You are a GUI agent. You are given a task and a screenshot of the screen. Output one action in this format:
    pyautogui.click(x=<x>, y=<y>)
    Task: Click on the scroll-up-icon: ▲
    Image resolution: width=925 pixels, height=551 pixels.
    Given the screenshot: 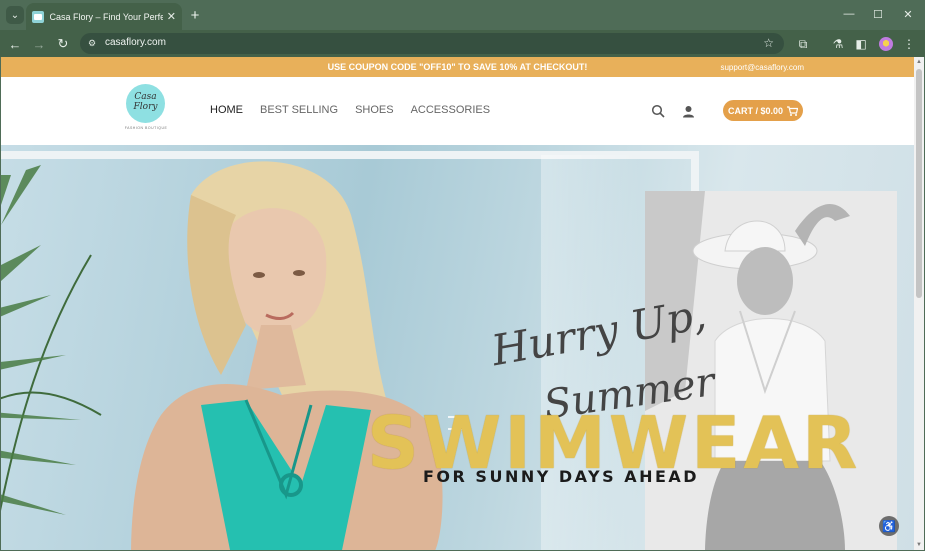 What is the action you would take?
    pyautogui.click(x=919, y=62)
    